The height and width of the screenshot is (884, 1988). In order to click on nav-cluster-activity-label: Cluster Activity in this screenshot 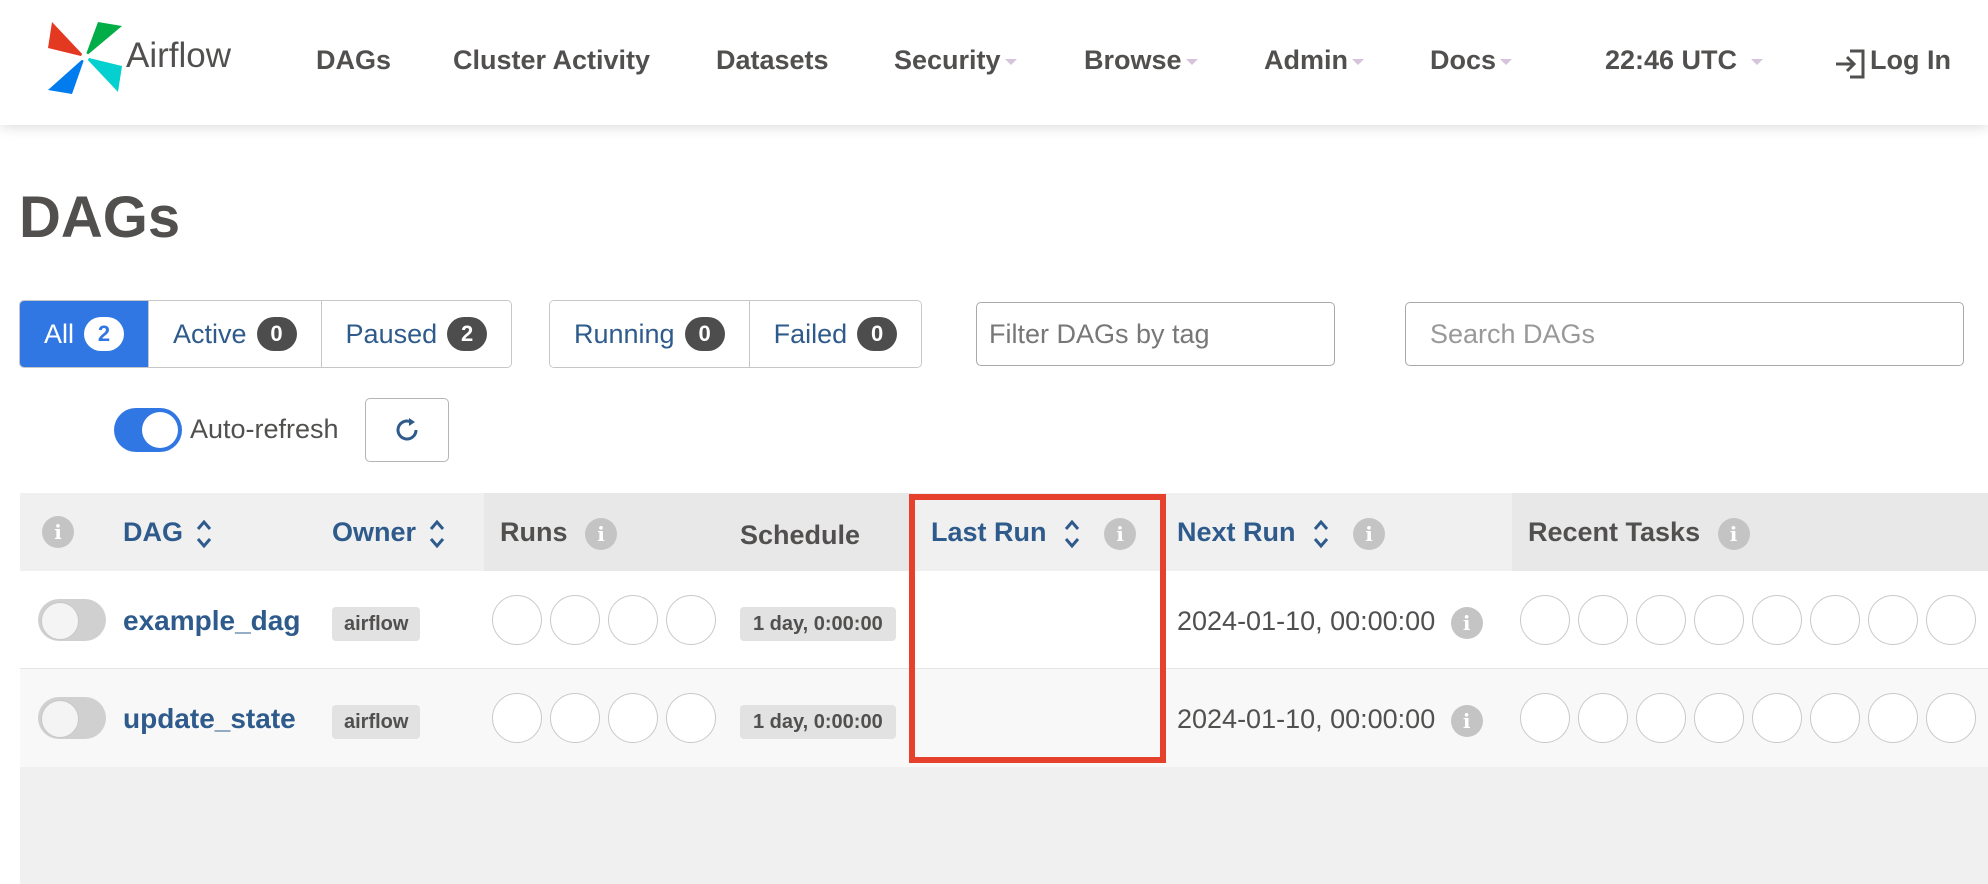, I will do `click(552, 60)`.